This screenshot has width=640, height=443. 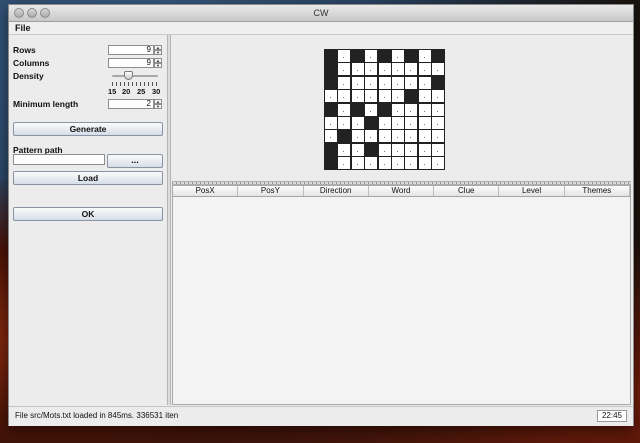 I want to click on density-slider-track, so click(x=135, y=76).